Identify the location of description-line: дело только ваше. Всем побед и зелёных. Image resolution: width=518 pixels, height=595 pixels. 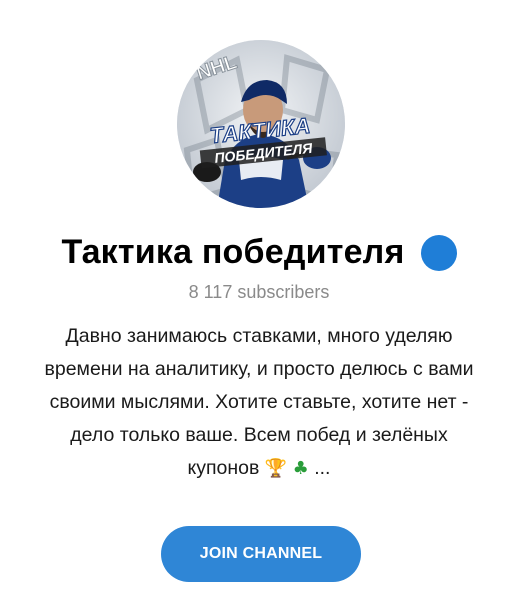
(259, 435).